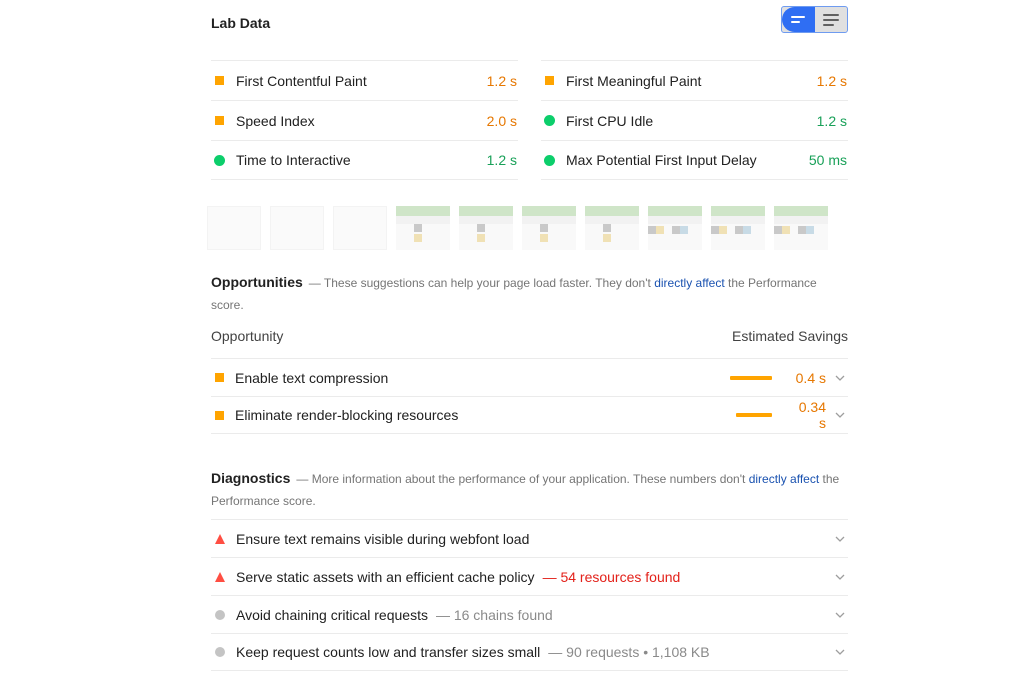  What do you see at coordinates (494, 614) in the screenshot?
I see `diagnostic-detail: — 16 chains found` at bounding box center [494, 614].